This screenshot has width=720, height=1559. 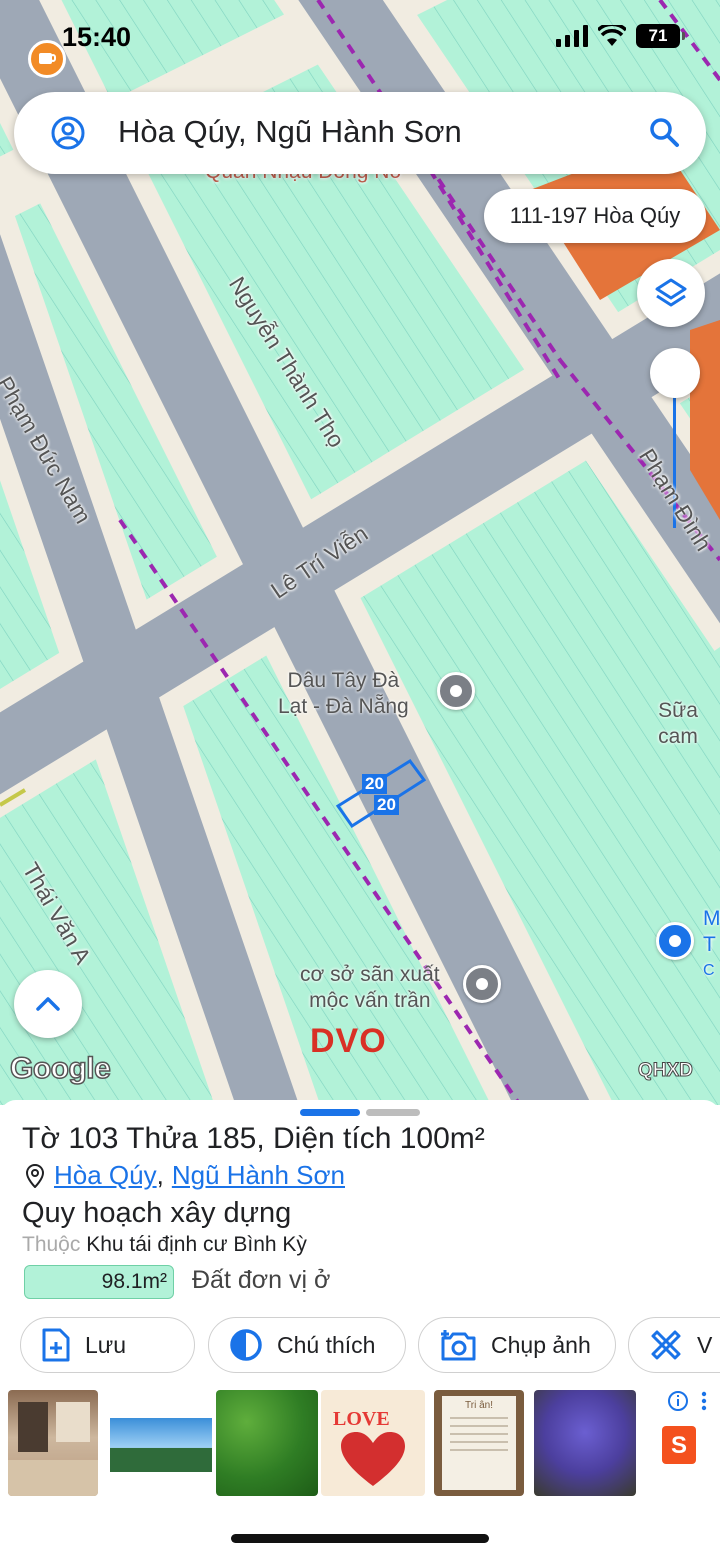 What do you see at coordinates (157, 1213) in the screenshot?
I see `plan-title: Quy hoạch xây dựng` at bounding box center [157, 1213].